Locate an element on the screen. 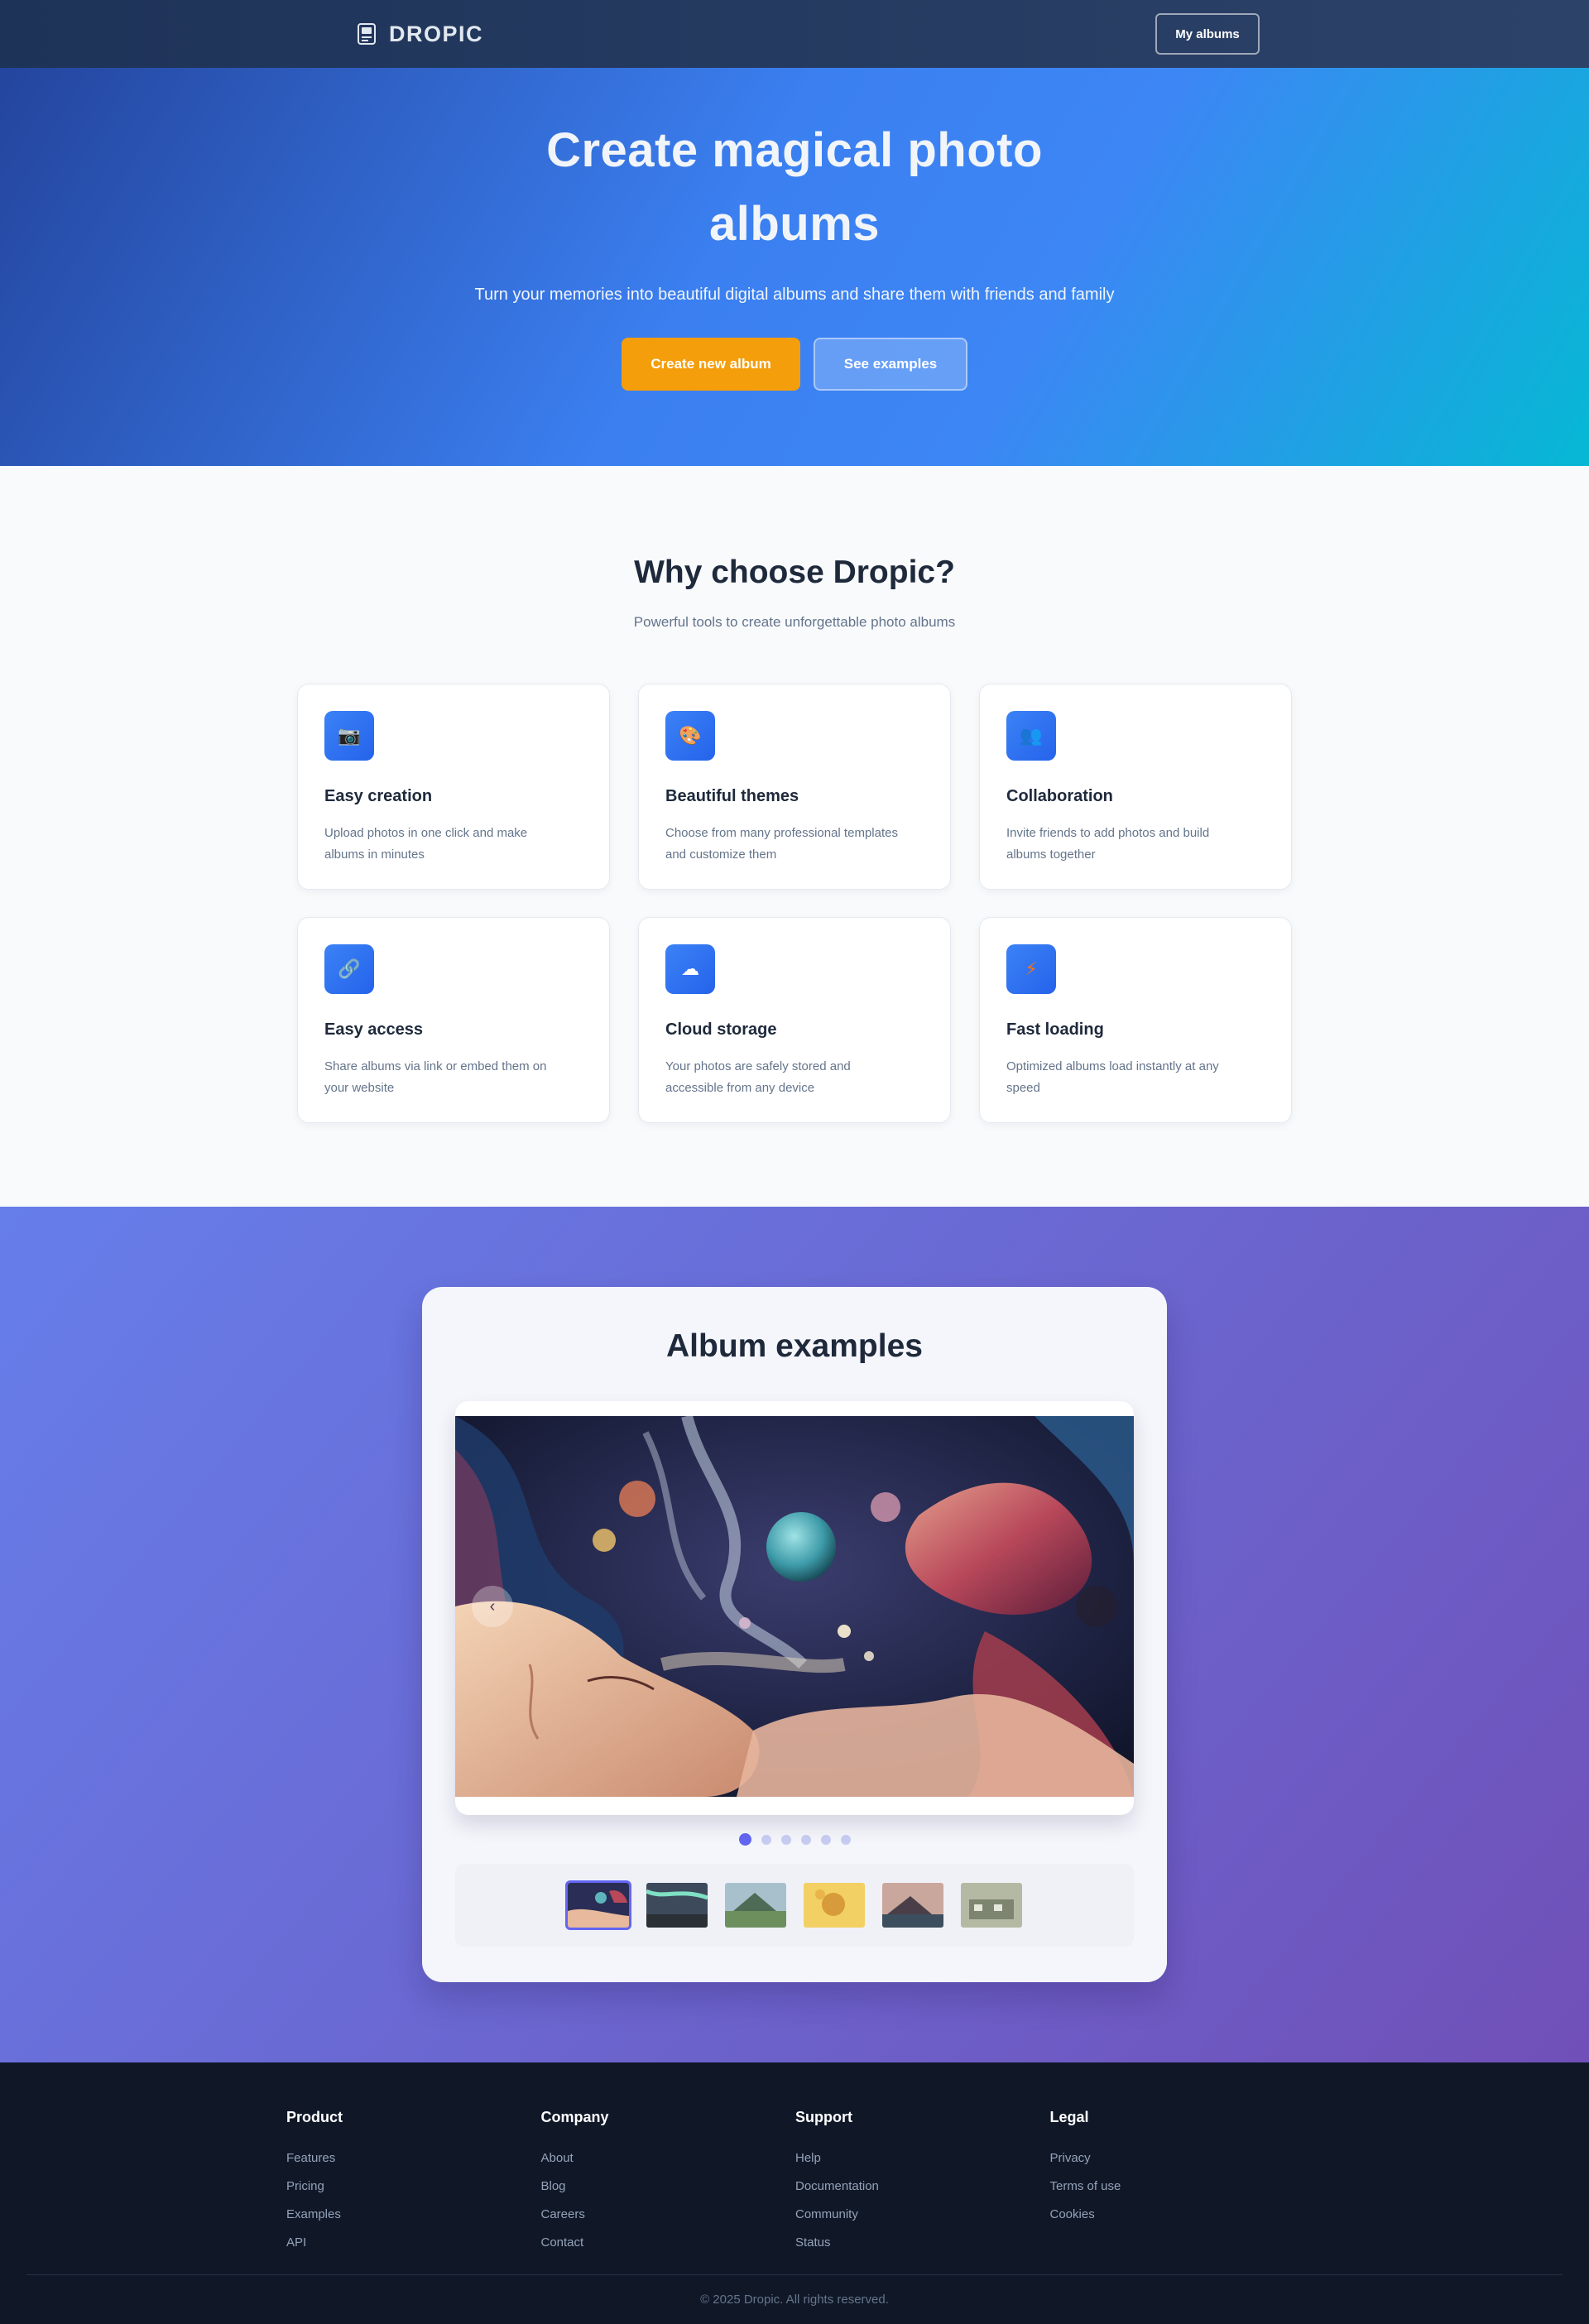 This screenshot has height=2324, width=1589. feature-title: Fast loading is located at coordinates (1055, 1029).